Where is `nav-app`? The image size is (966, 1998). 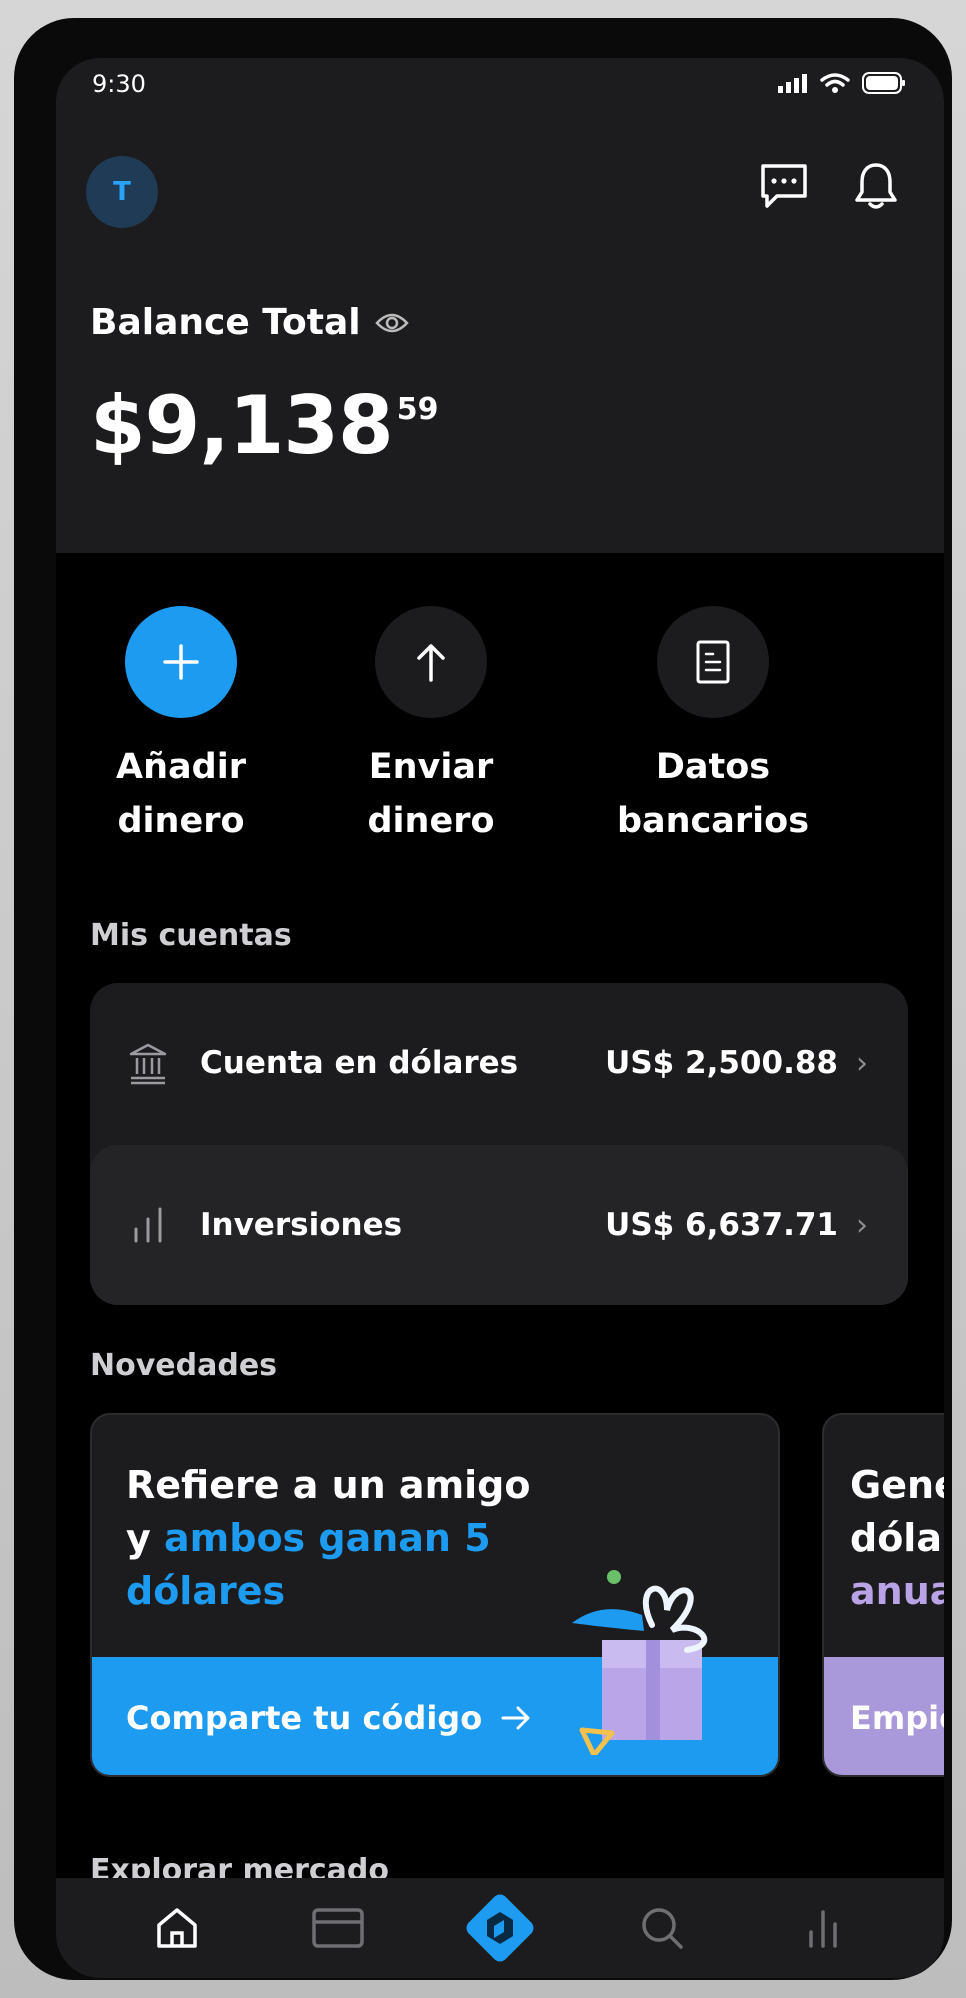
nav-app is located at coordinates (500, 1928).